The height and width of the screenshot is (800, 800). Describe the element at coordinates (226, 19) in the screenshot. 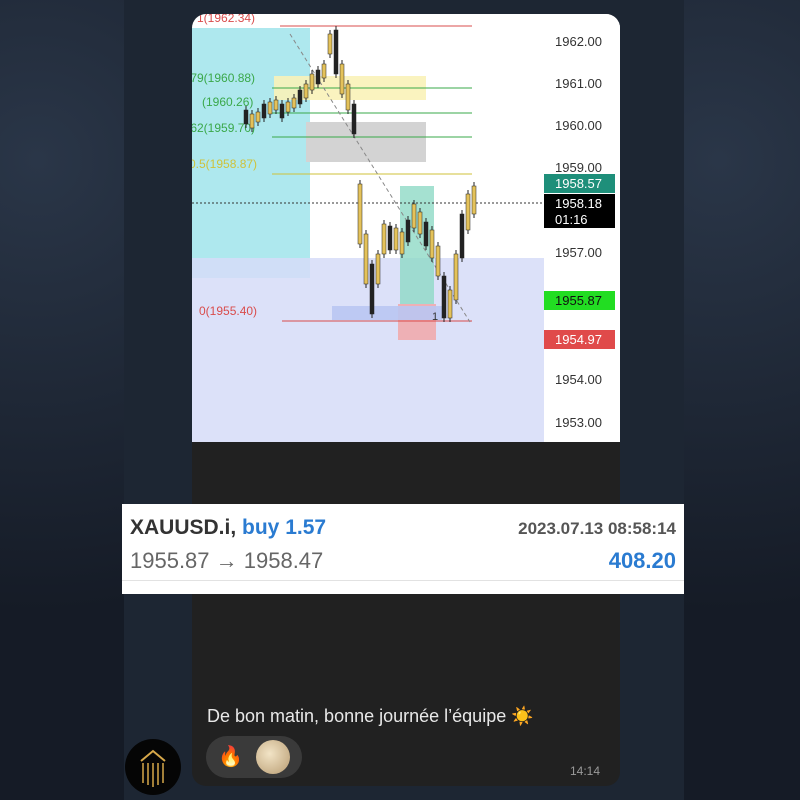

I see `fib-label: 1(1962.34)` at that location.